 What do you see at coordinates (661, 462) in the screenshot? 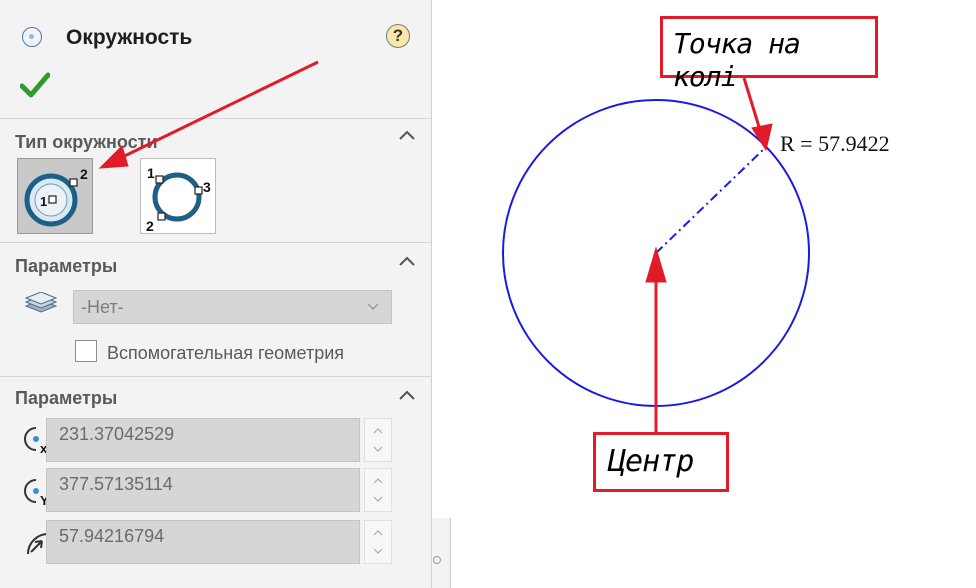
I see `center-callout: Центр` at bounding box center [661, 462].